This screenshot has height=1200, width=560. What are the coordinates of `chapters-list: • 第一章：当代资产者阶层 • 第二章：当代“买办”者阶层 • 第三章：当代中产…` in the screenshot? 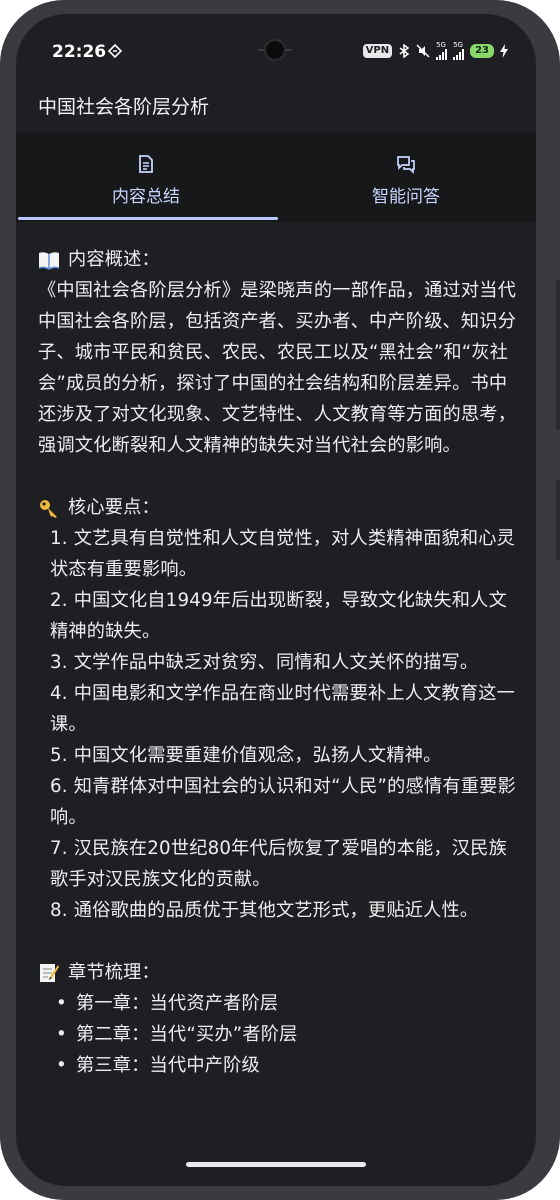 It's located at (281, 1034).